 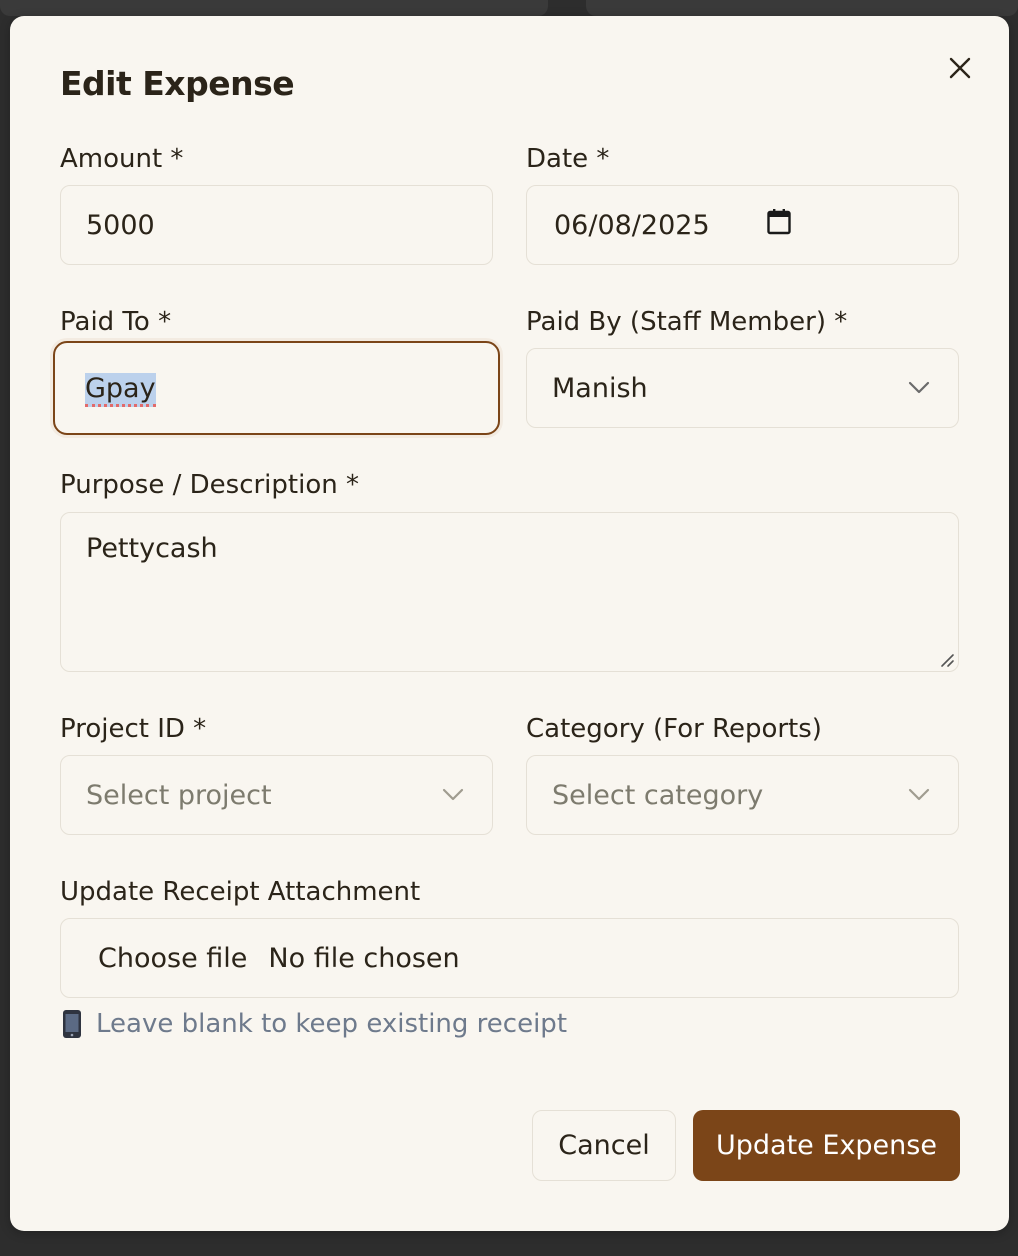 I want to click on paid-to-input: Gpay, so click(x=276, y=388).